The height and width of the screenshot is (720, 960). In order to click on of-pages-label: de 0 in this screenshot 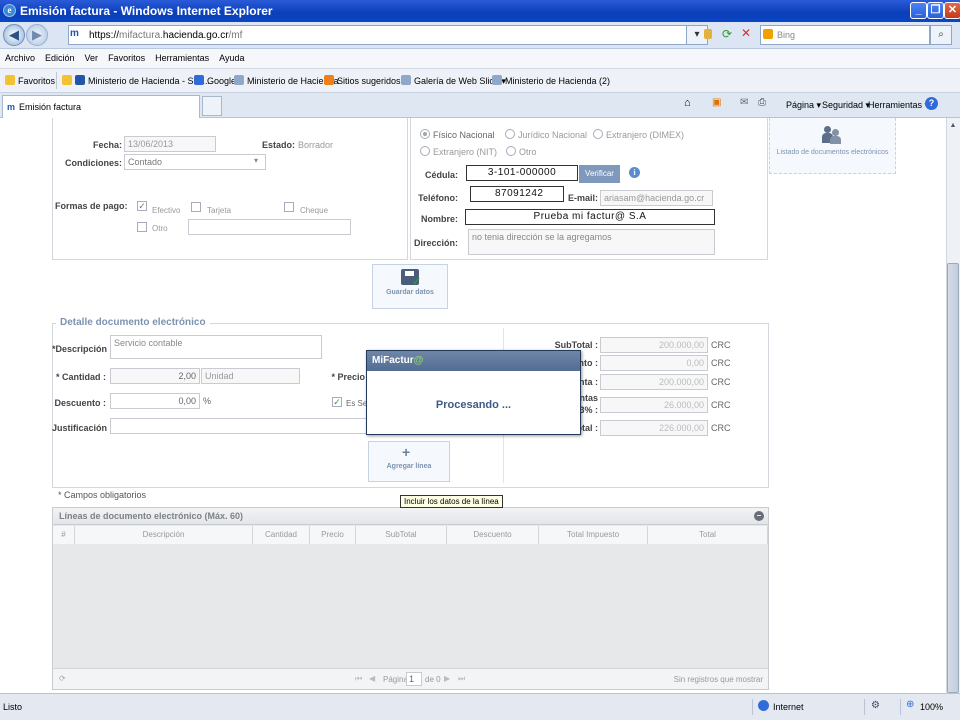, I will do `click(433, 679)`.